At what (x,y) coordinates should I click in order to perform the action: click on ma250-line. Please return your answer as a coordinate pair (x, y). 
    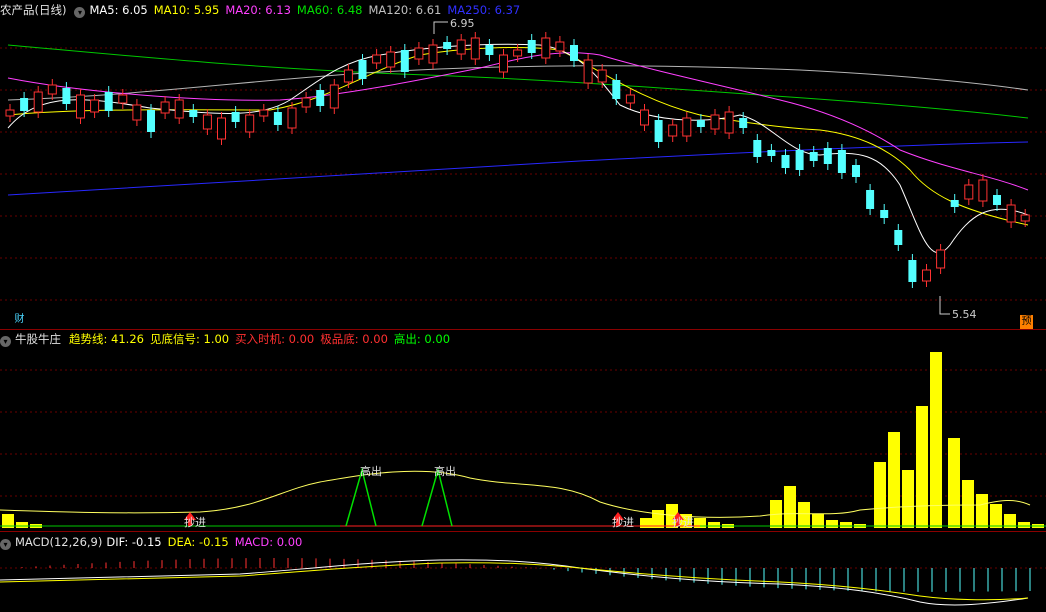
    Looking at the image, I should click on (518, 168).